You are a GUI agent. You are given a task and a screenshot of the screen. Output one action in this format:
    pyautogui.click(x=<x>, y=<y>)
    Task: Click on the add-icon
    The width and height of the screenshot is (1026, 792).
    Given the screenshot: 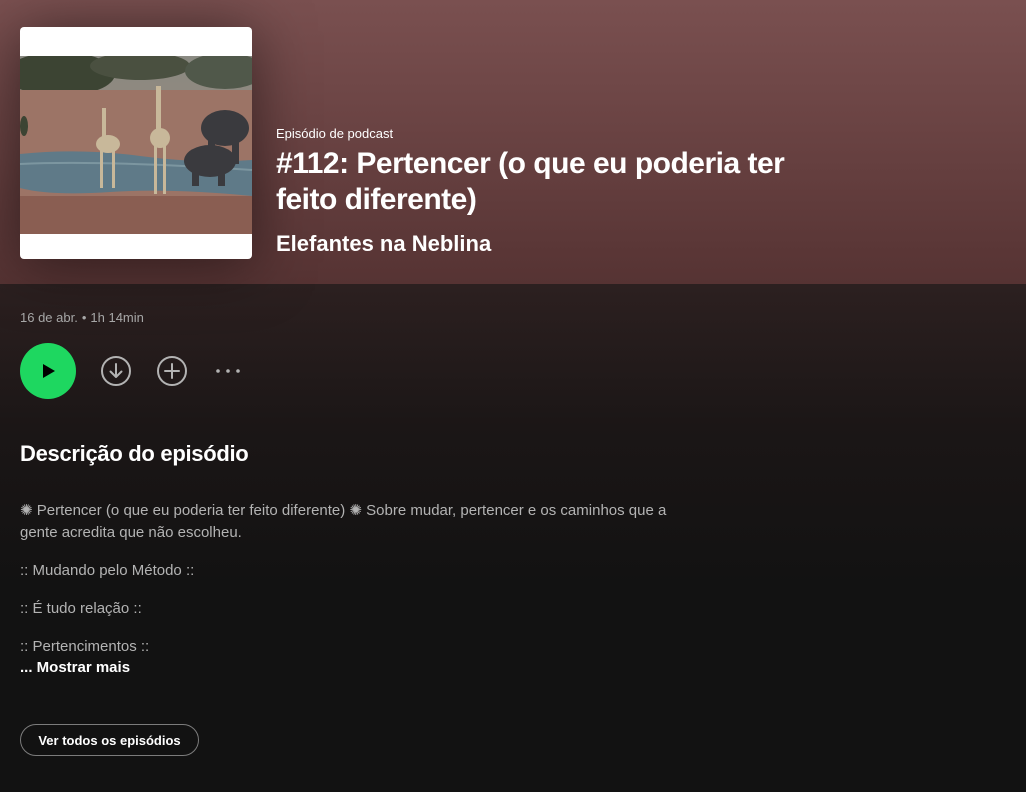 What is the action you would take?
    pyautogui.click(x=172, y=371)
    